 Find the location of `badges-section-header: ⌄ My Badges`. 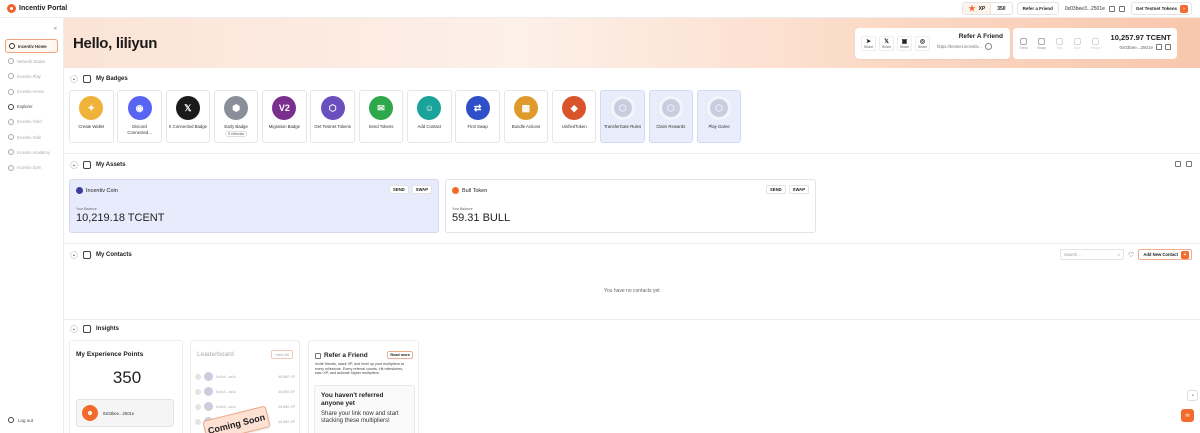

badges-section-header: ⌄ My Badges is located at coordinates (99, 79).